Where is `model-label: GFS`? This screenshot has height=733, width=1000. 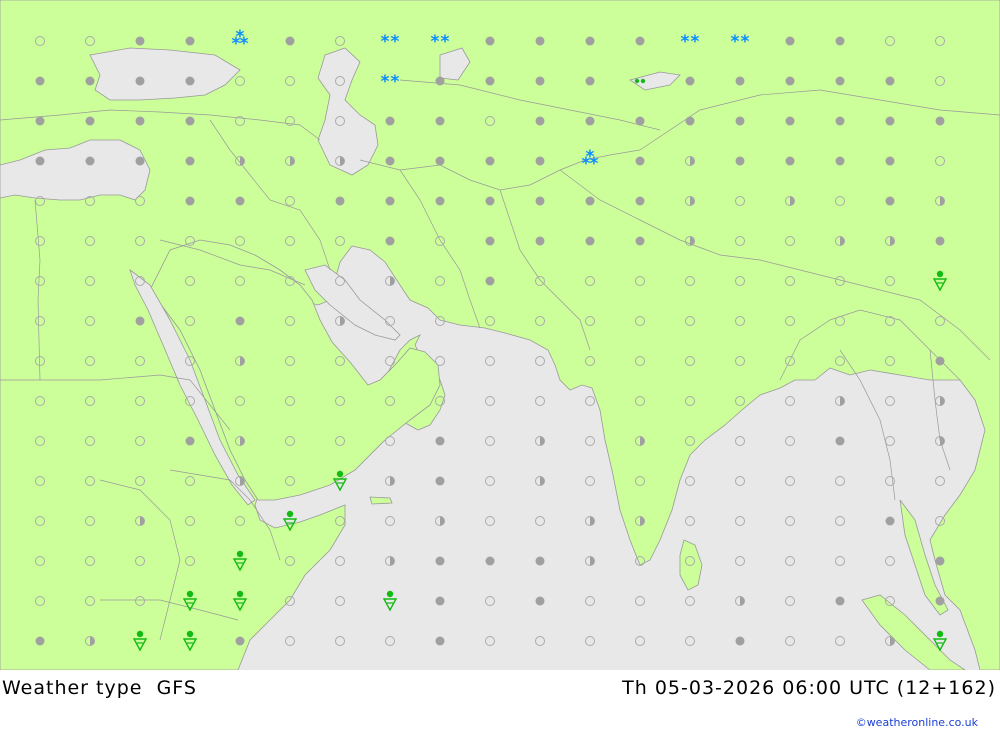 model-label: GFS is located at coordinates (176, 688).